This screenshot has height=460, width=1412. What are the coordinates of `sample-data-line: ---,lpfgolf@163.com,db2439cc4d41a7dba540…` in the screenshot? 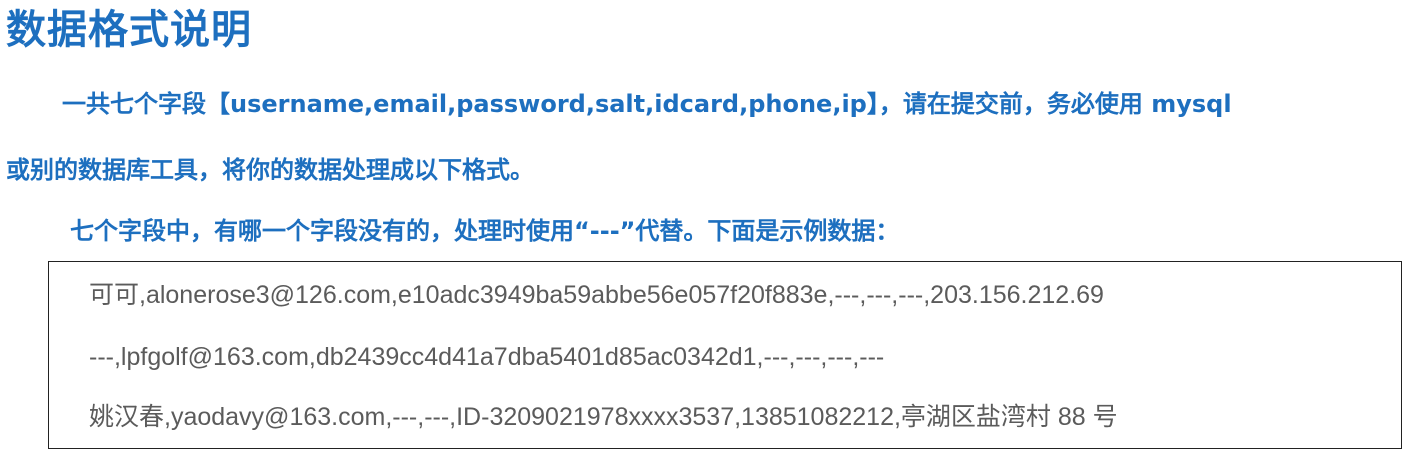 It's located at (487, 357).